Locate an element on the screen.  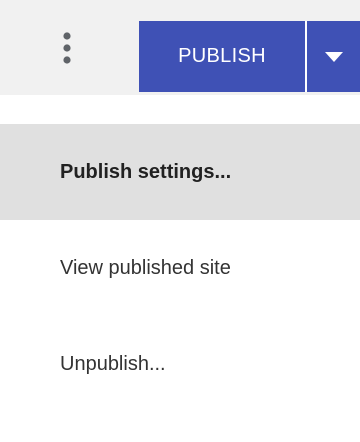
caret-down-icon is located at coordinates (333, 56).